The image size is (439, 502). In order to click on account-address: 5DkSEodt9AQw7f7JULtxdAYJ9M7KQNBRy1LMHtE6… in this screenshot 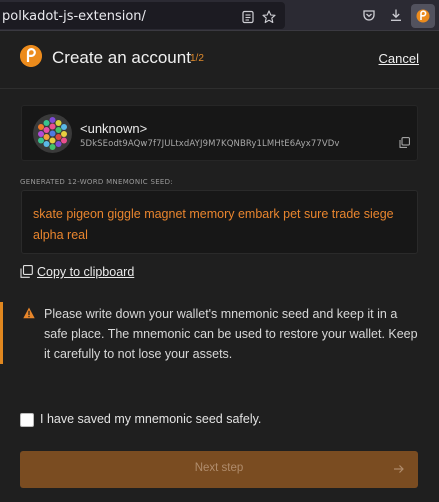, I will do `click(210, 144)`.